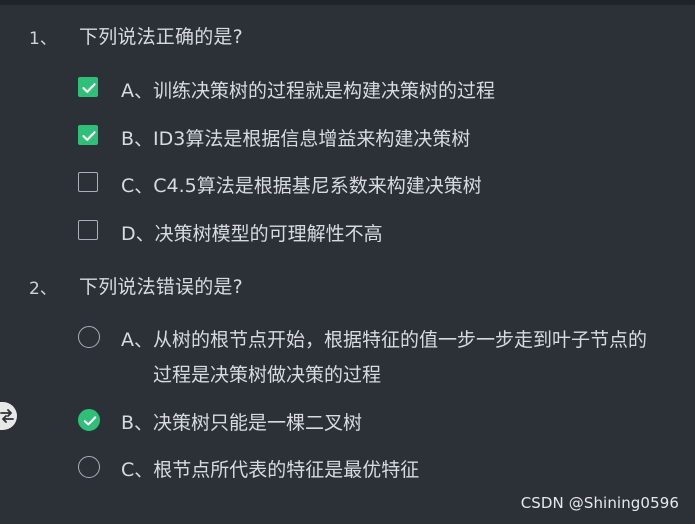  Describe the element at coordinates (252, 234) in the screenshot. I see `option-label: D、决策树模型的可理解性不高` at that location.